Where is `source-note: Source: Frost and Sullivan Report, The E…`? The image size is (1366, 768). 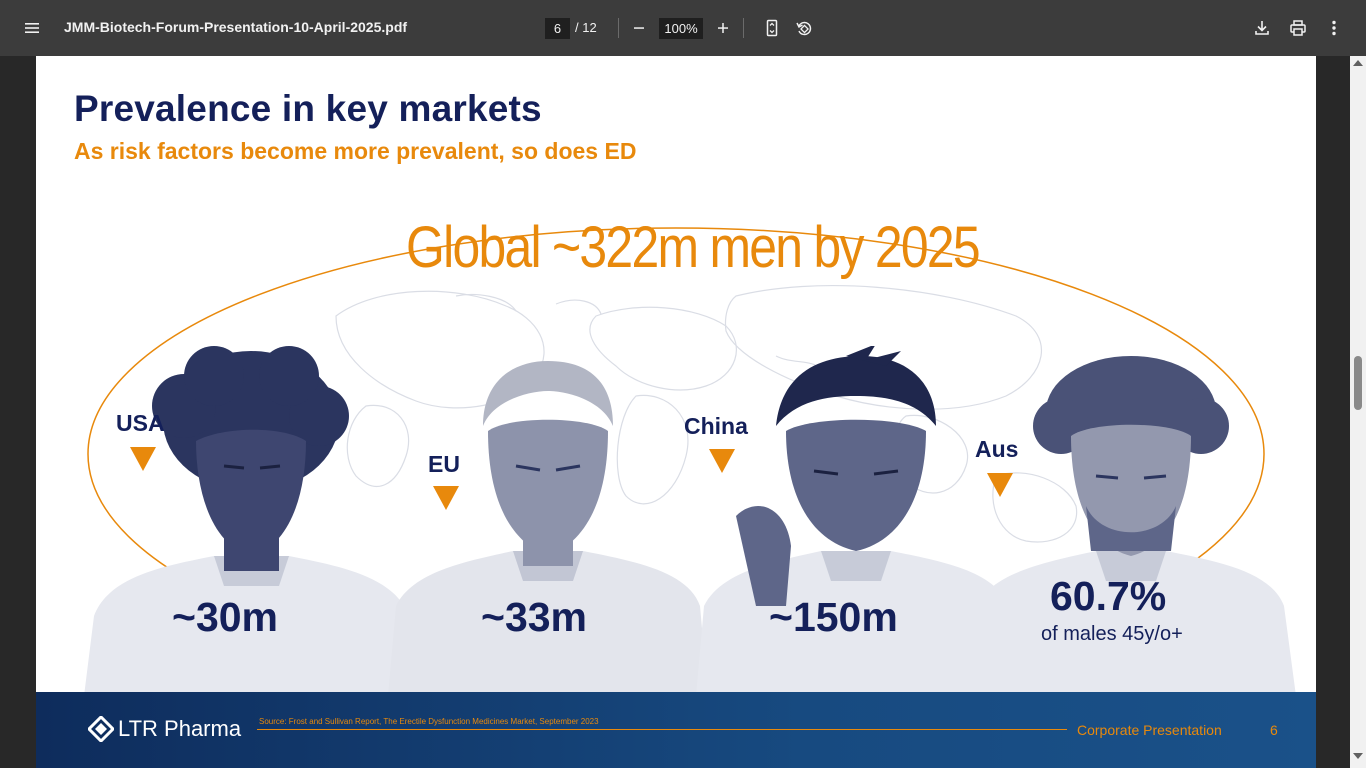
source-note: Source: Frost and Sullivan Report, The E… is located at coordinates (429, 721).